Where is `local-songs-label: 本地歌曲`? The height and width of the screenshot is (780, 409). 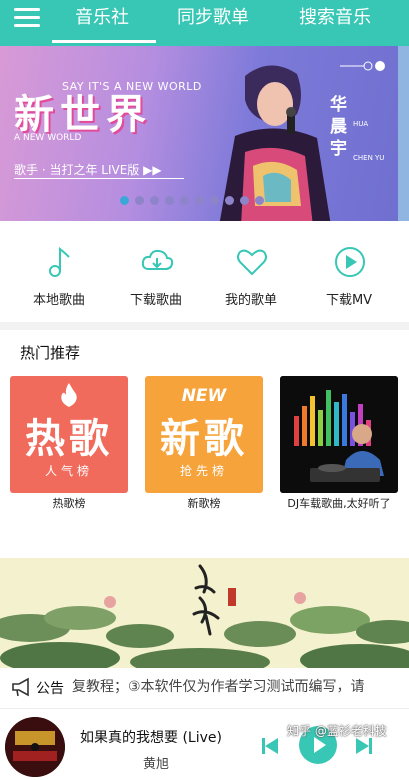
local-songs-label: 本地歌曲 is located at coordinates (58, 300).